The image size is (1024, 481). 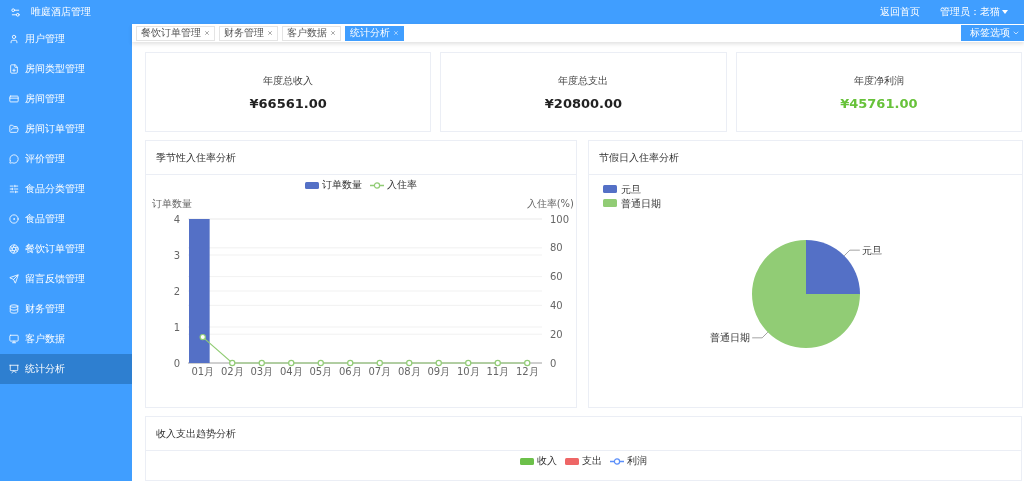 I want to click on legend-label: 入住率, so click(x=402, y=185).